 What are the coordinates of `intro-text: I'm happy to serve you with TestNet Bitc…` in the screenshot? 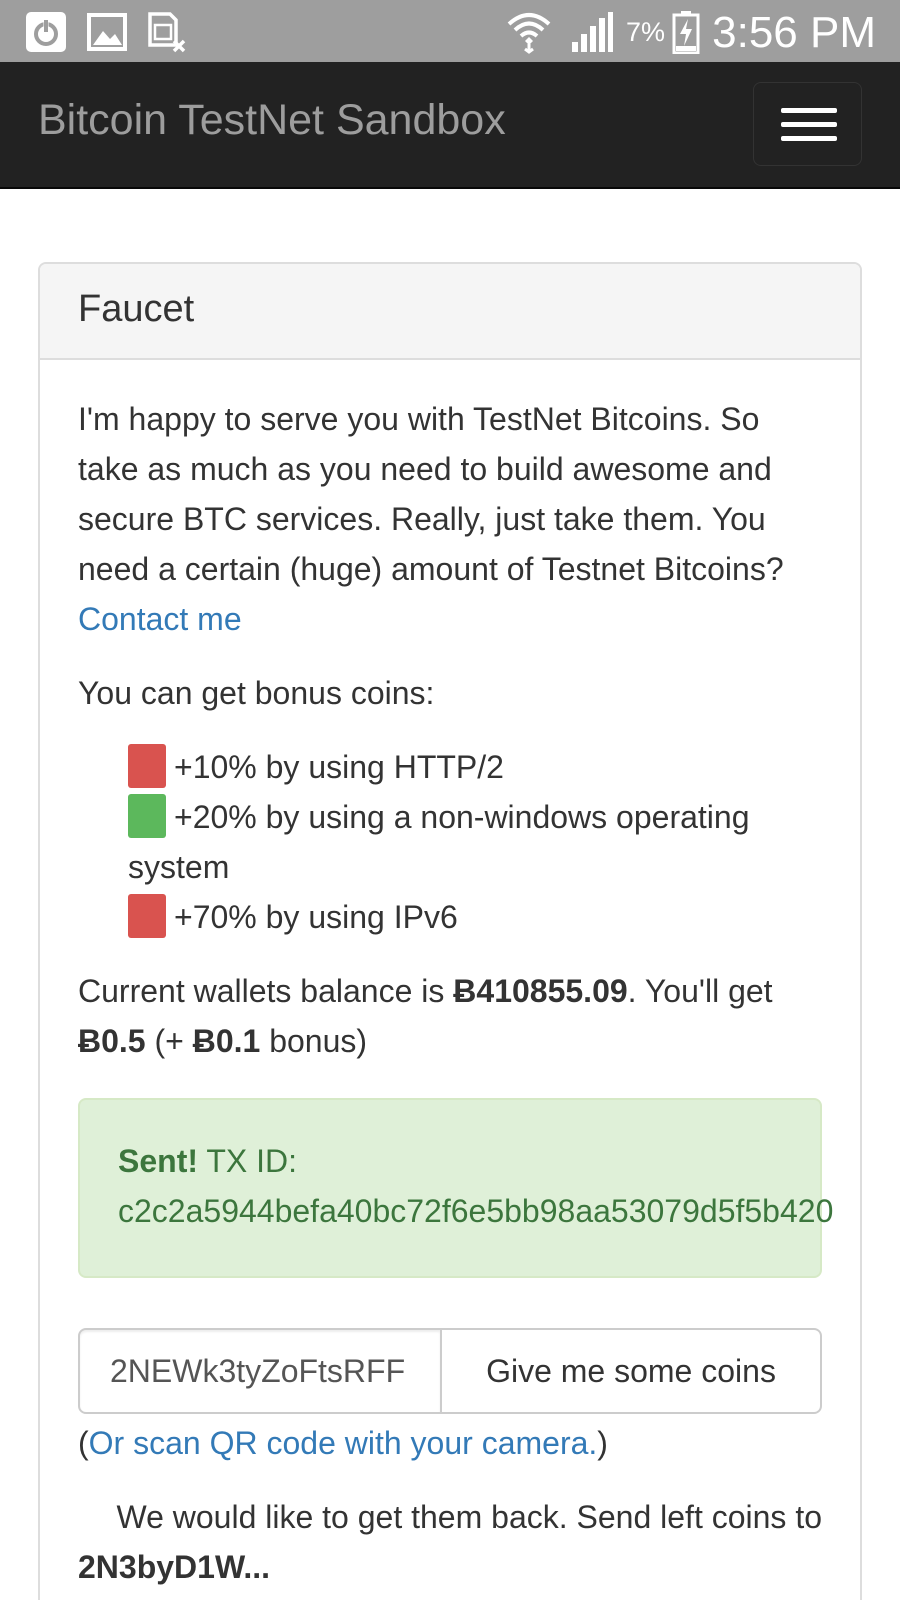 It's located at (431, 494).